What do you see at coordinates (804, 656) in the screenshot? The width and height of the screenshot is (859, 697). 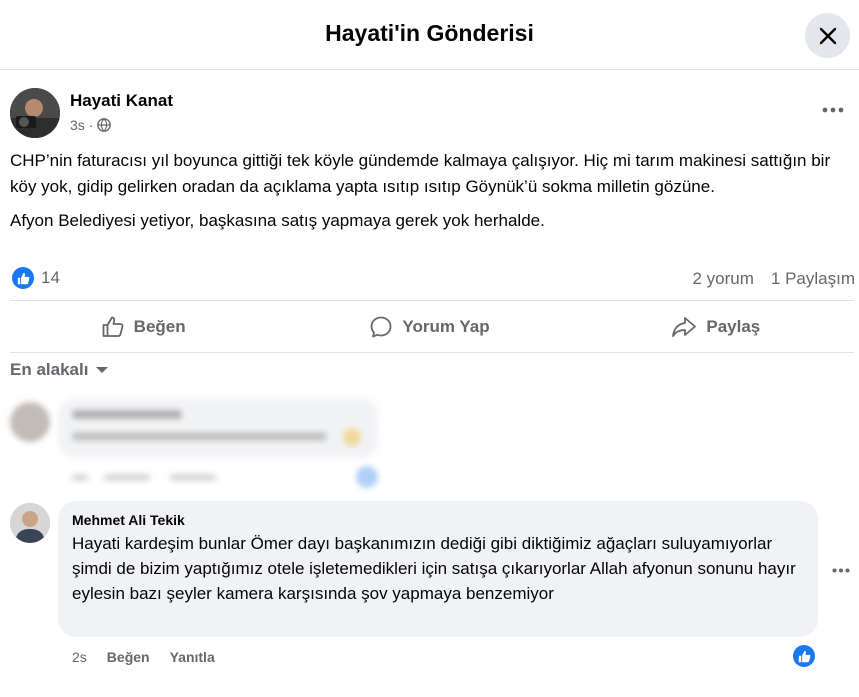 I see `comment-like-reaction-icon` at bounding box center [804, 656].